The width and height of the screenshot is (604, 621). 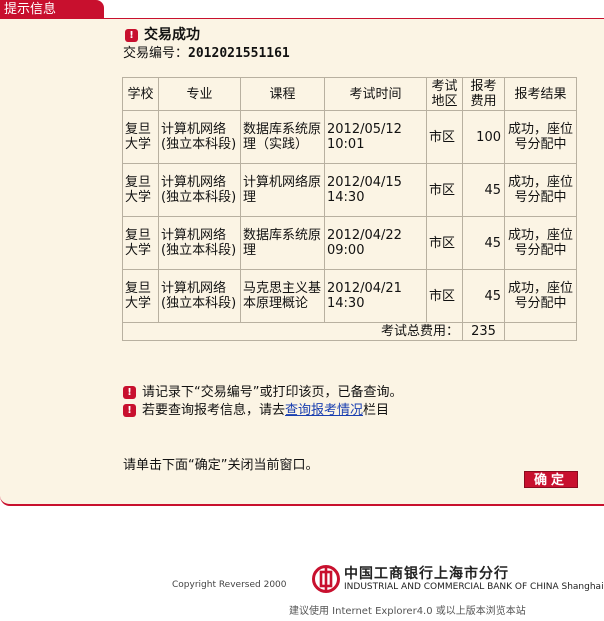 What do you see at coordinates (375, 243) in the screenshot?
I see `cell-time: 2012/04/22 09:00` at bounding box center [375, 243].